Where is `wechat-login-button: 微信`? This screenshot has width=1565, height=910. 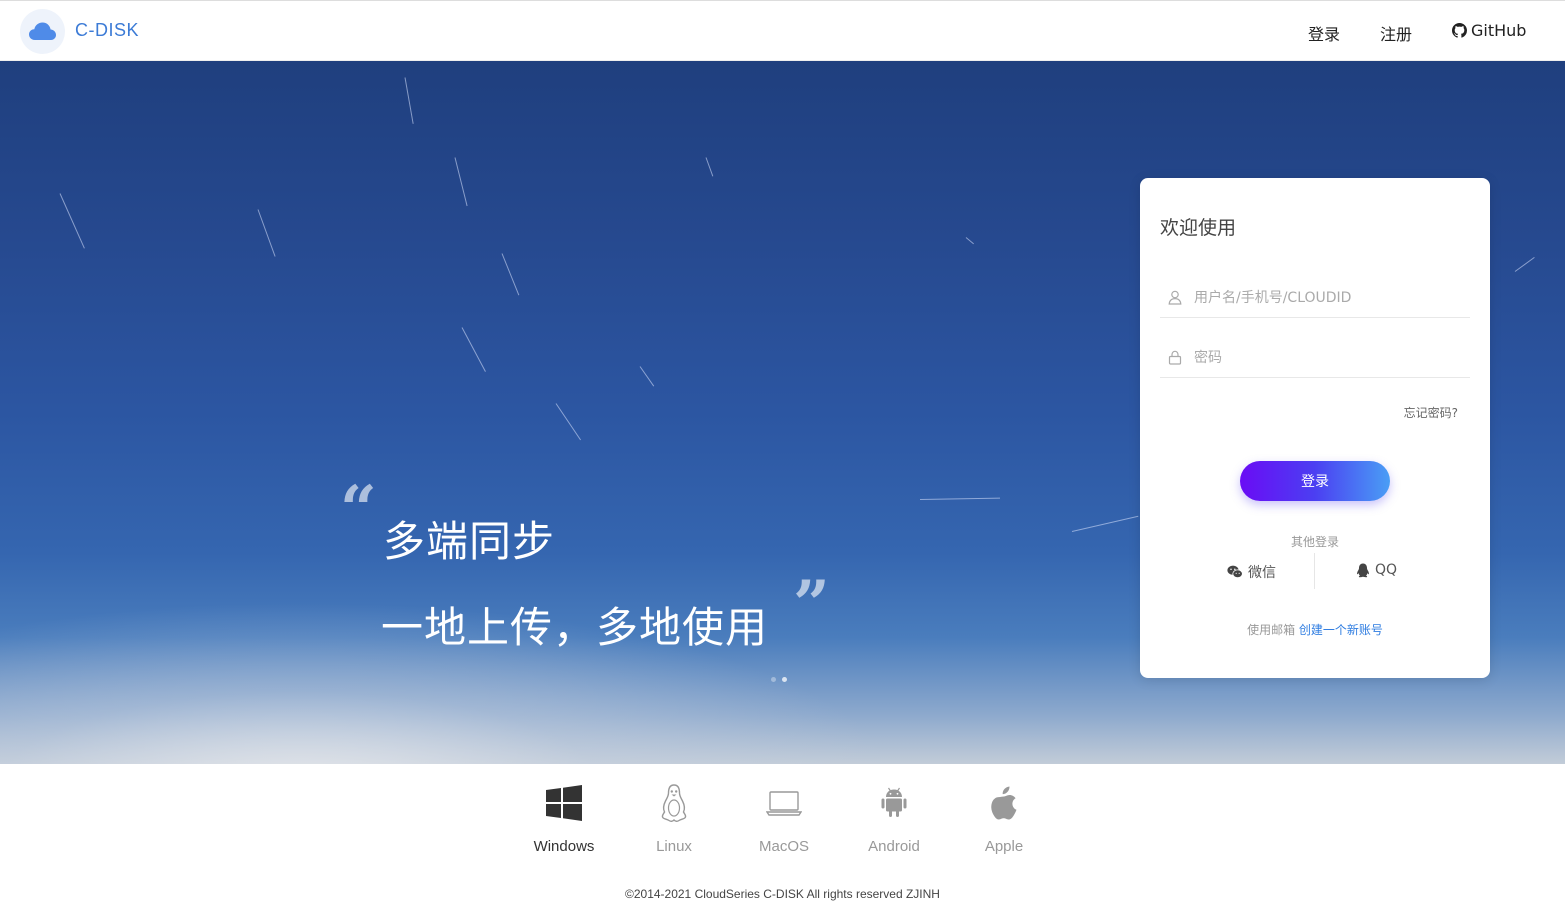 wechat-login-button: 微信 is located at coordinates (1251, 572).